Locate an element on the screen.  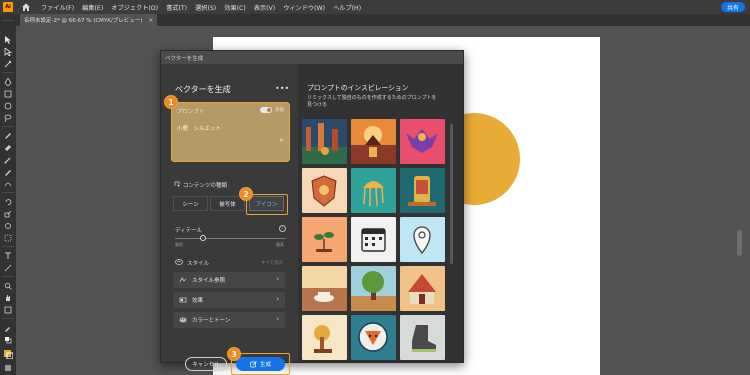
type-tool-icon is located at coordinates (8, 255).